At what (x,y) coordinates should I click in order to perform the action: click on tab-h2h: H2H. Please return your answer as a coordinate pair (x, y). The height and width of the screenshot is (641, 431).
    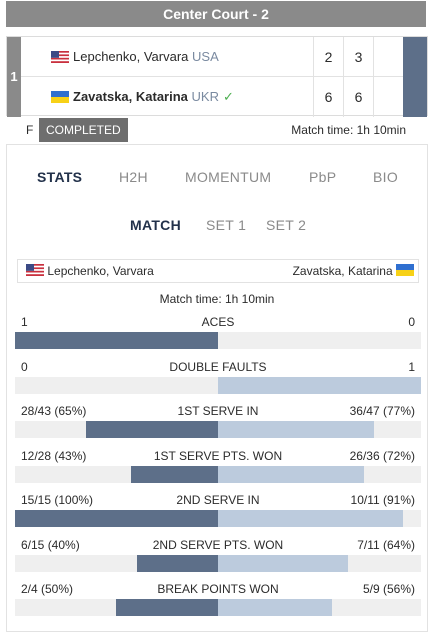
    Looking at the image, I should click on (133, 177).